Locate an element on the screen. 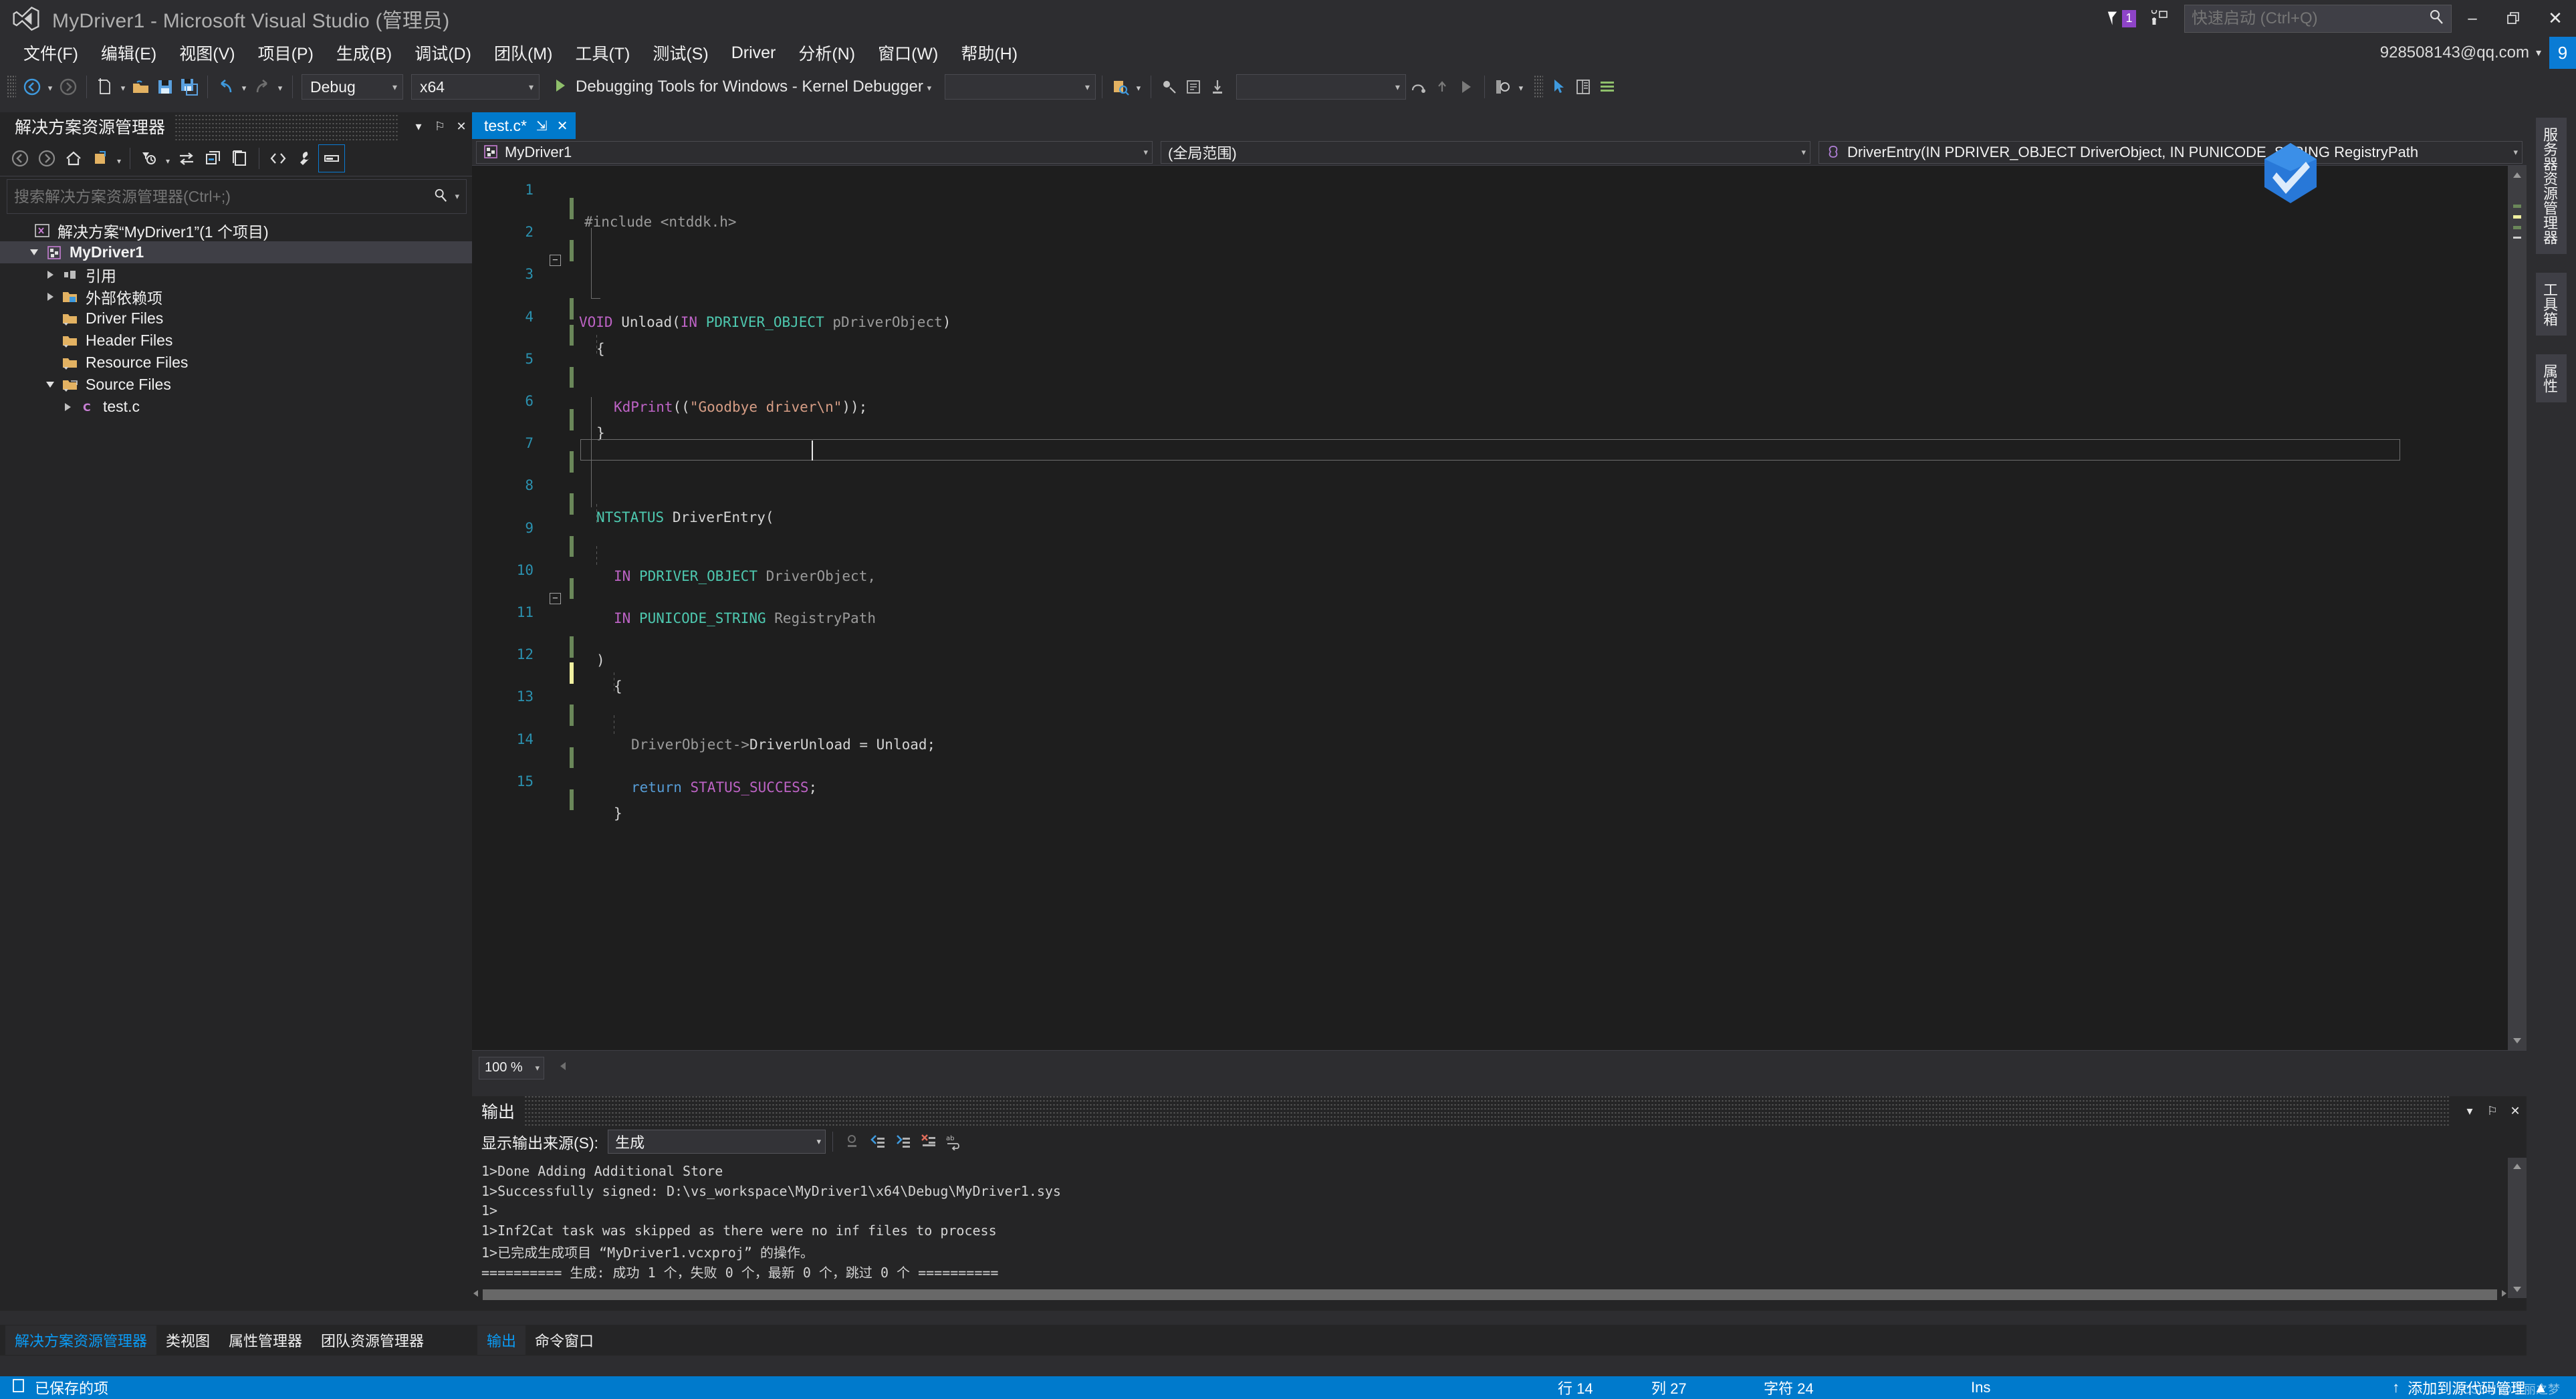 The image size is (2576, 1399). navigate-forward-icon is located at coordinates (68, 87).